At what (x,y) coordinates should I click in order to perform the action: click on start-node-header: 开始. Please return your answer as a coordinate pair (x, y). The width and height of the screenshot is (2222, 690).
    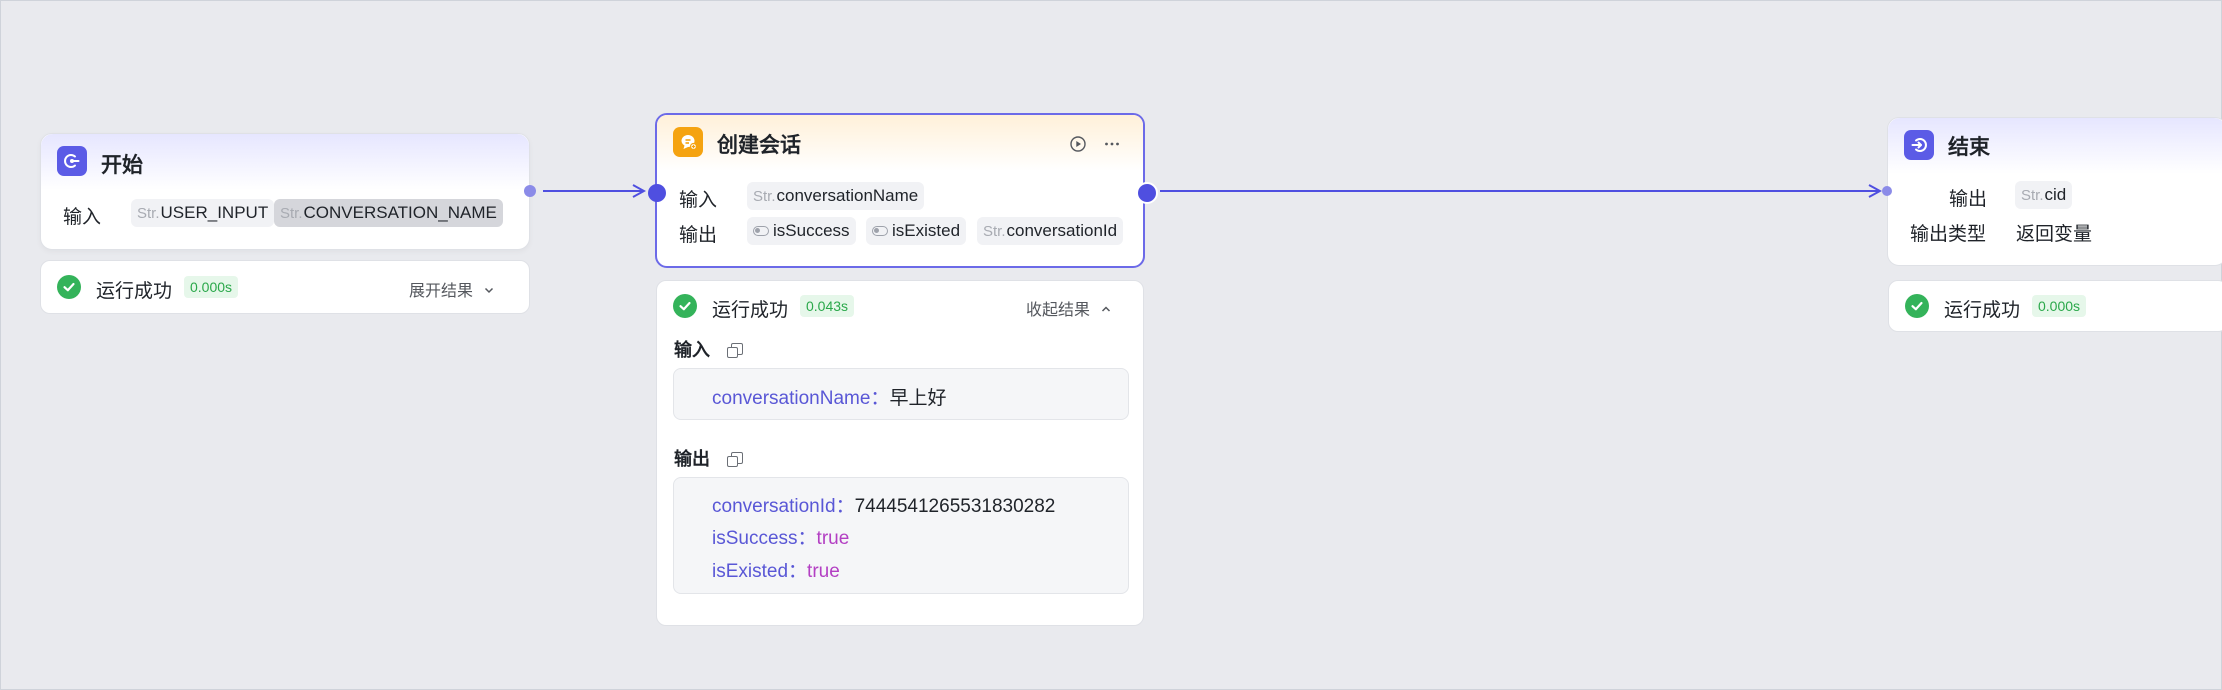
    Looking at the image, I should click on (285, 162).